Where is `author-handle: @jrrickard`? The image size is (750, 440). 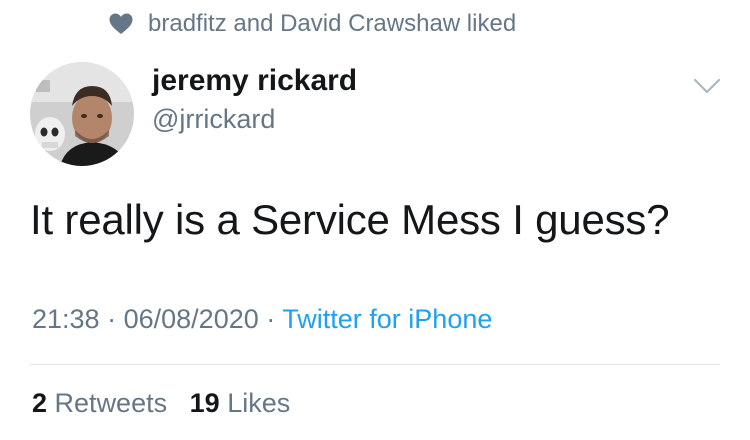
author-handle: @jrrickard is located at coordinates (213, 119).